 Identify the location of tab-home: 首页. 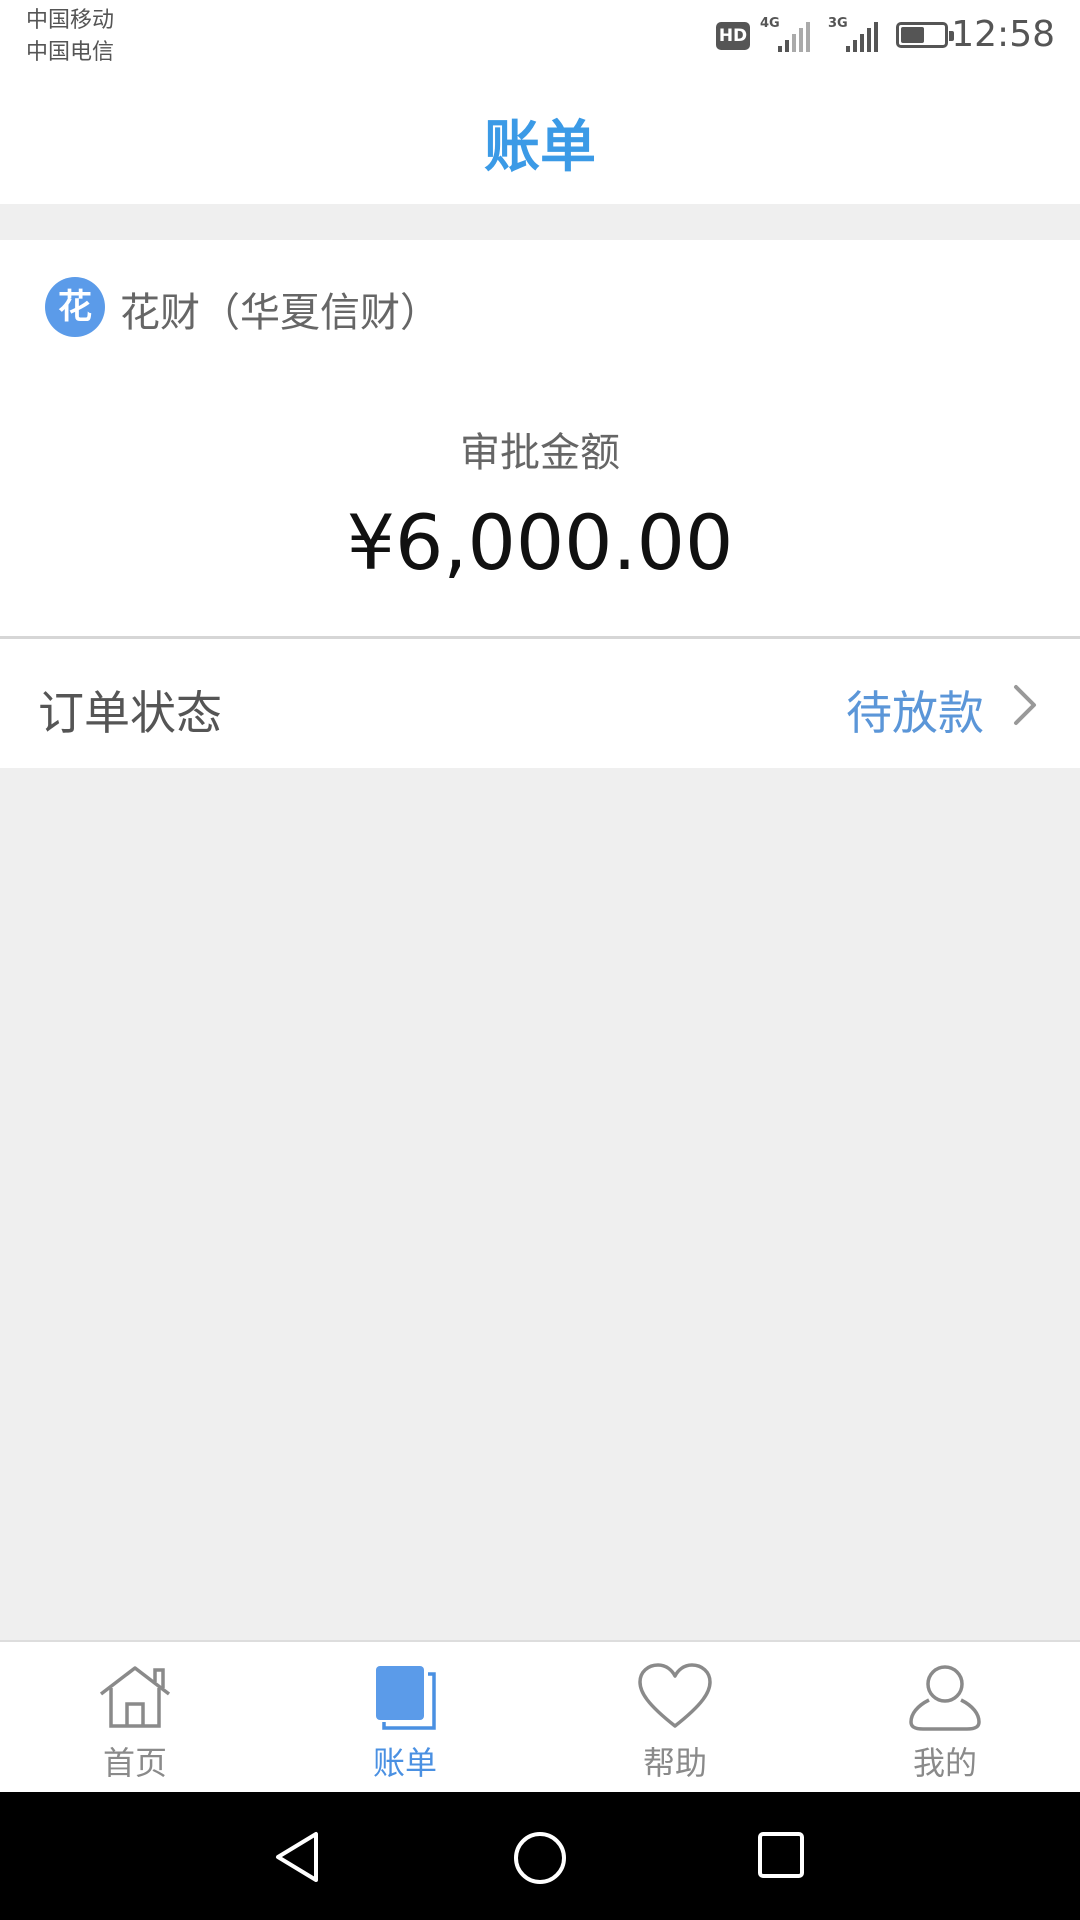
(135, 1717).